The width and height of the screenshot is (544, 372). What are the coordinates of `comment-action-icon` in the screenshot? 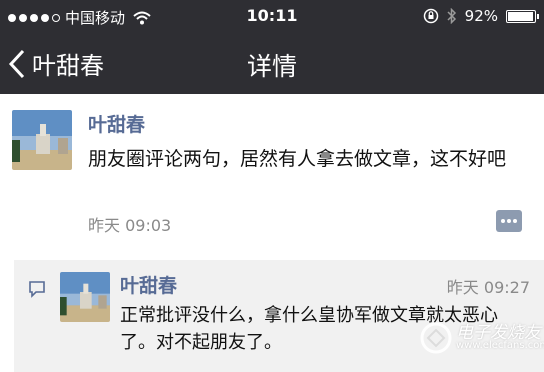 It's located at (509, 221).